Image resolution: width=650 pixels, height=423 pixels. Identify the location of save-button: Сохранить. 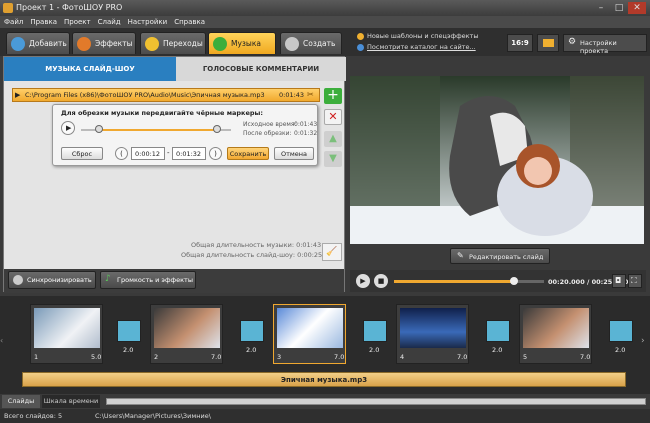
(248, 153).